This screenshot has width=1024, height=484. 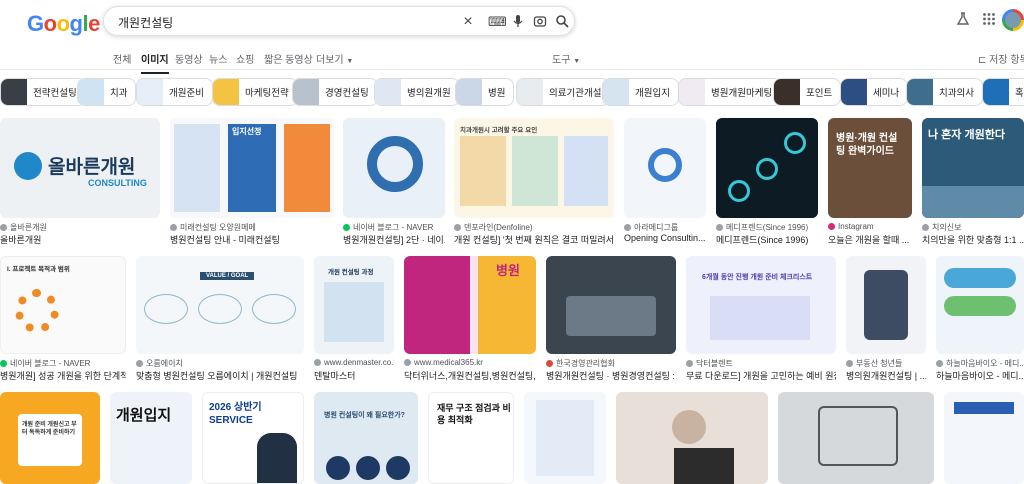 What do you see at coordinates (761, 363) in the screenshot?
I see `result-source: 닥터블렌트` at bounding box center [761, 363].